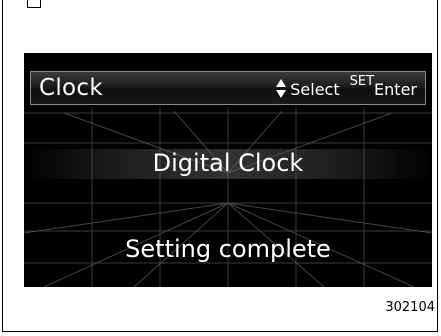 Image resolution: width=441 pixels, height=336 pixels. Describe the element at coordinates (34, 4) in the screenshot. I see `frame-tab-marker` at that location.